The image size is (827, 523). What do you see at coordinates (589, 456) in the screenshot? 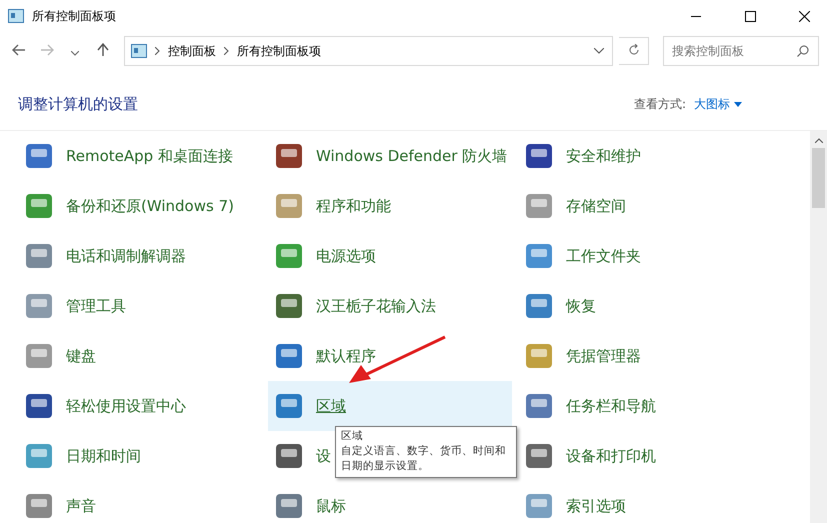
I see `control-panel-item: 设备和打印机` at bounding box center [589, 456].